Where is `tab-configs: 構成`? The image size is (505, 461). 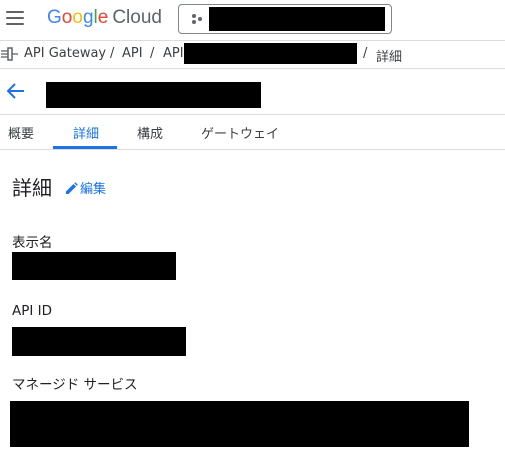 tab-configs: 構成 is located at coordinates (150, 132).